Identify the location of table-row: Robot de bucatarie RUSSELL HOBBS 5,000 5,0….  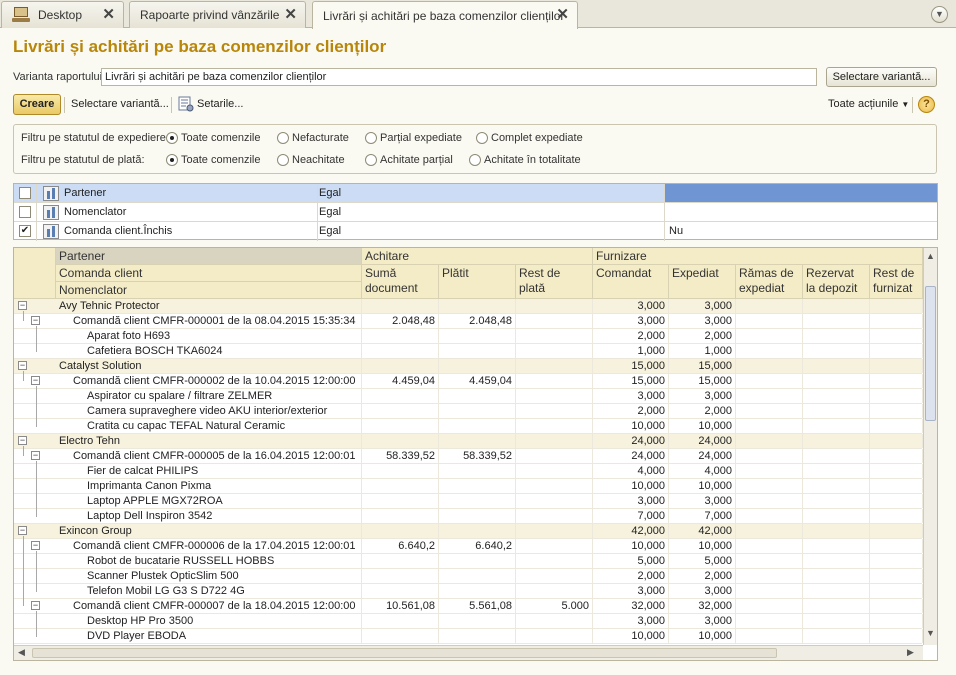
(468, 561).